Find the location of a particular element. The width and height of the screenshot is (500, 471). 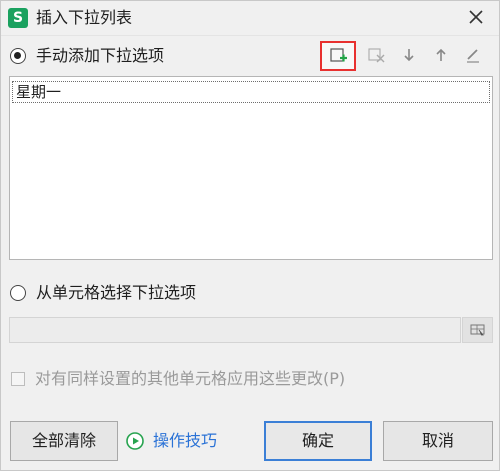

ok-button: 确定 is located at coordinates (318, 441).